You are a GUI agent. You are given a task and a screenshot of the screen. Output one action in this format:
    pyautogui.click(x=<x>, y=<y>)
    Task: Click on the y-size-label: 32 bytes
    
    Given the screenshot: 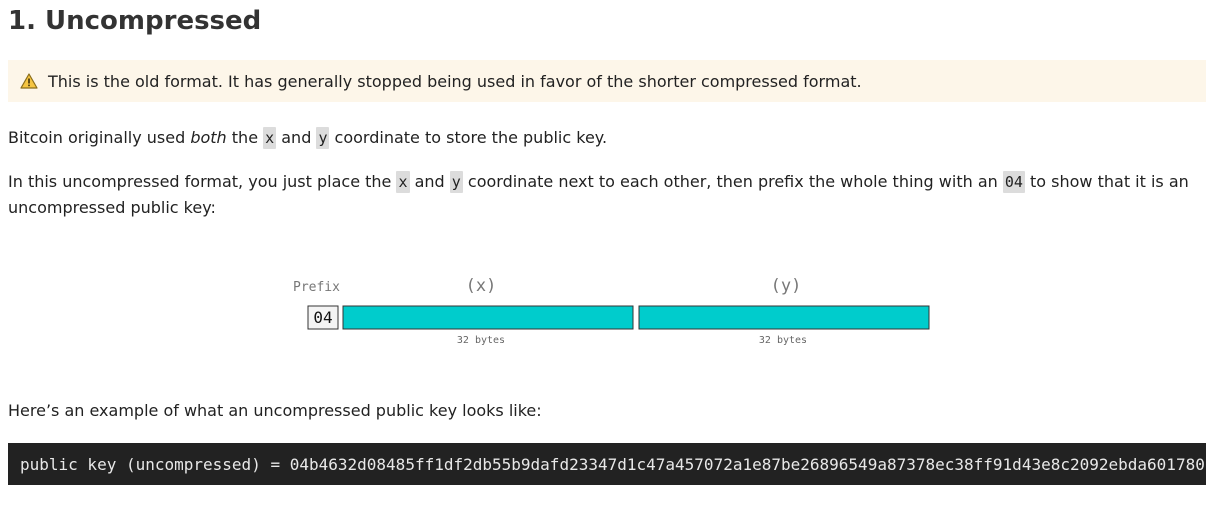 What is the action you would take?
    pyautogui.click(x=783, y=340)
    